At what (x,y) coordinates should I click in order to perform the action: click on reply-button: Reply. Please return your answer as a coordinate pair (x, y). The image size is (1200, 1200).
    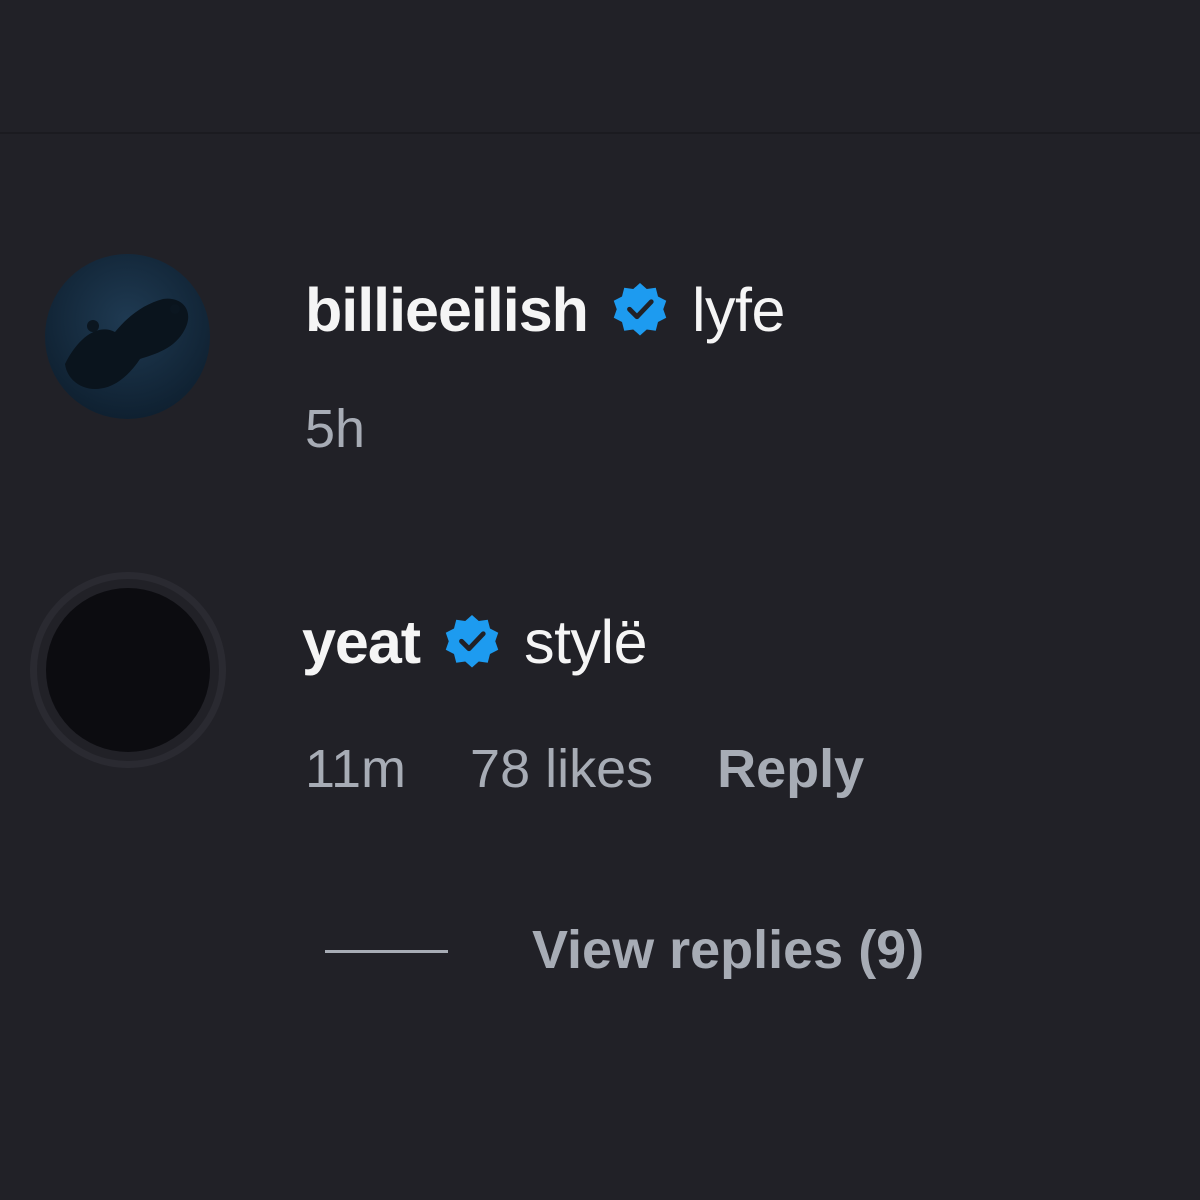
    Looking at the image, I should click on (790, 769).